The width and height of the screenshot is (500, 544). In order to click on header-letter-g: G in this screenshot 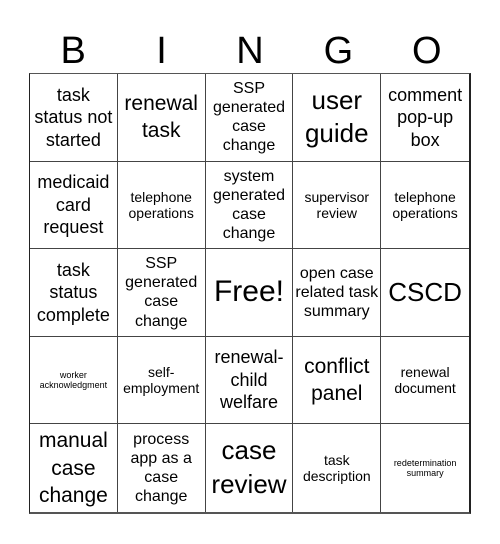, I will do `click(338, 51)`.